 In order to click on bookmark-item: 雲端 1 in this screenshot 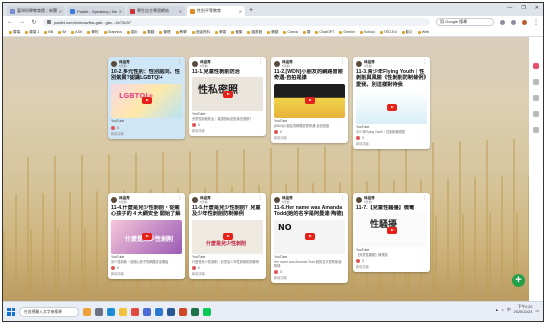, I will do `click(32, 32)`.